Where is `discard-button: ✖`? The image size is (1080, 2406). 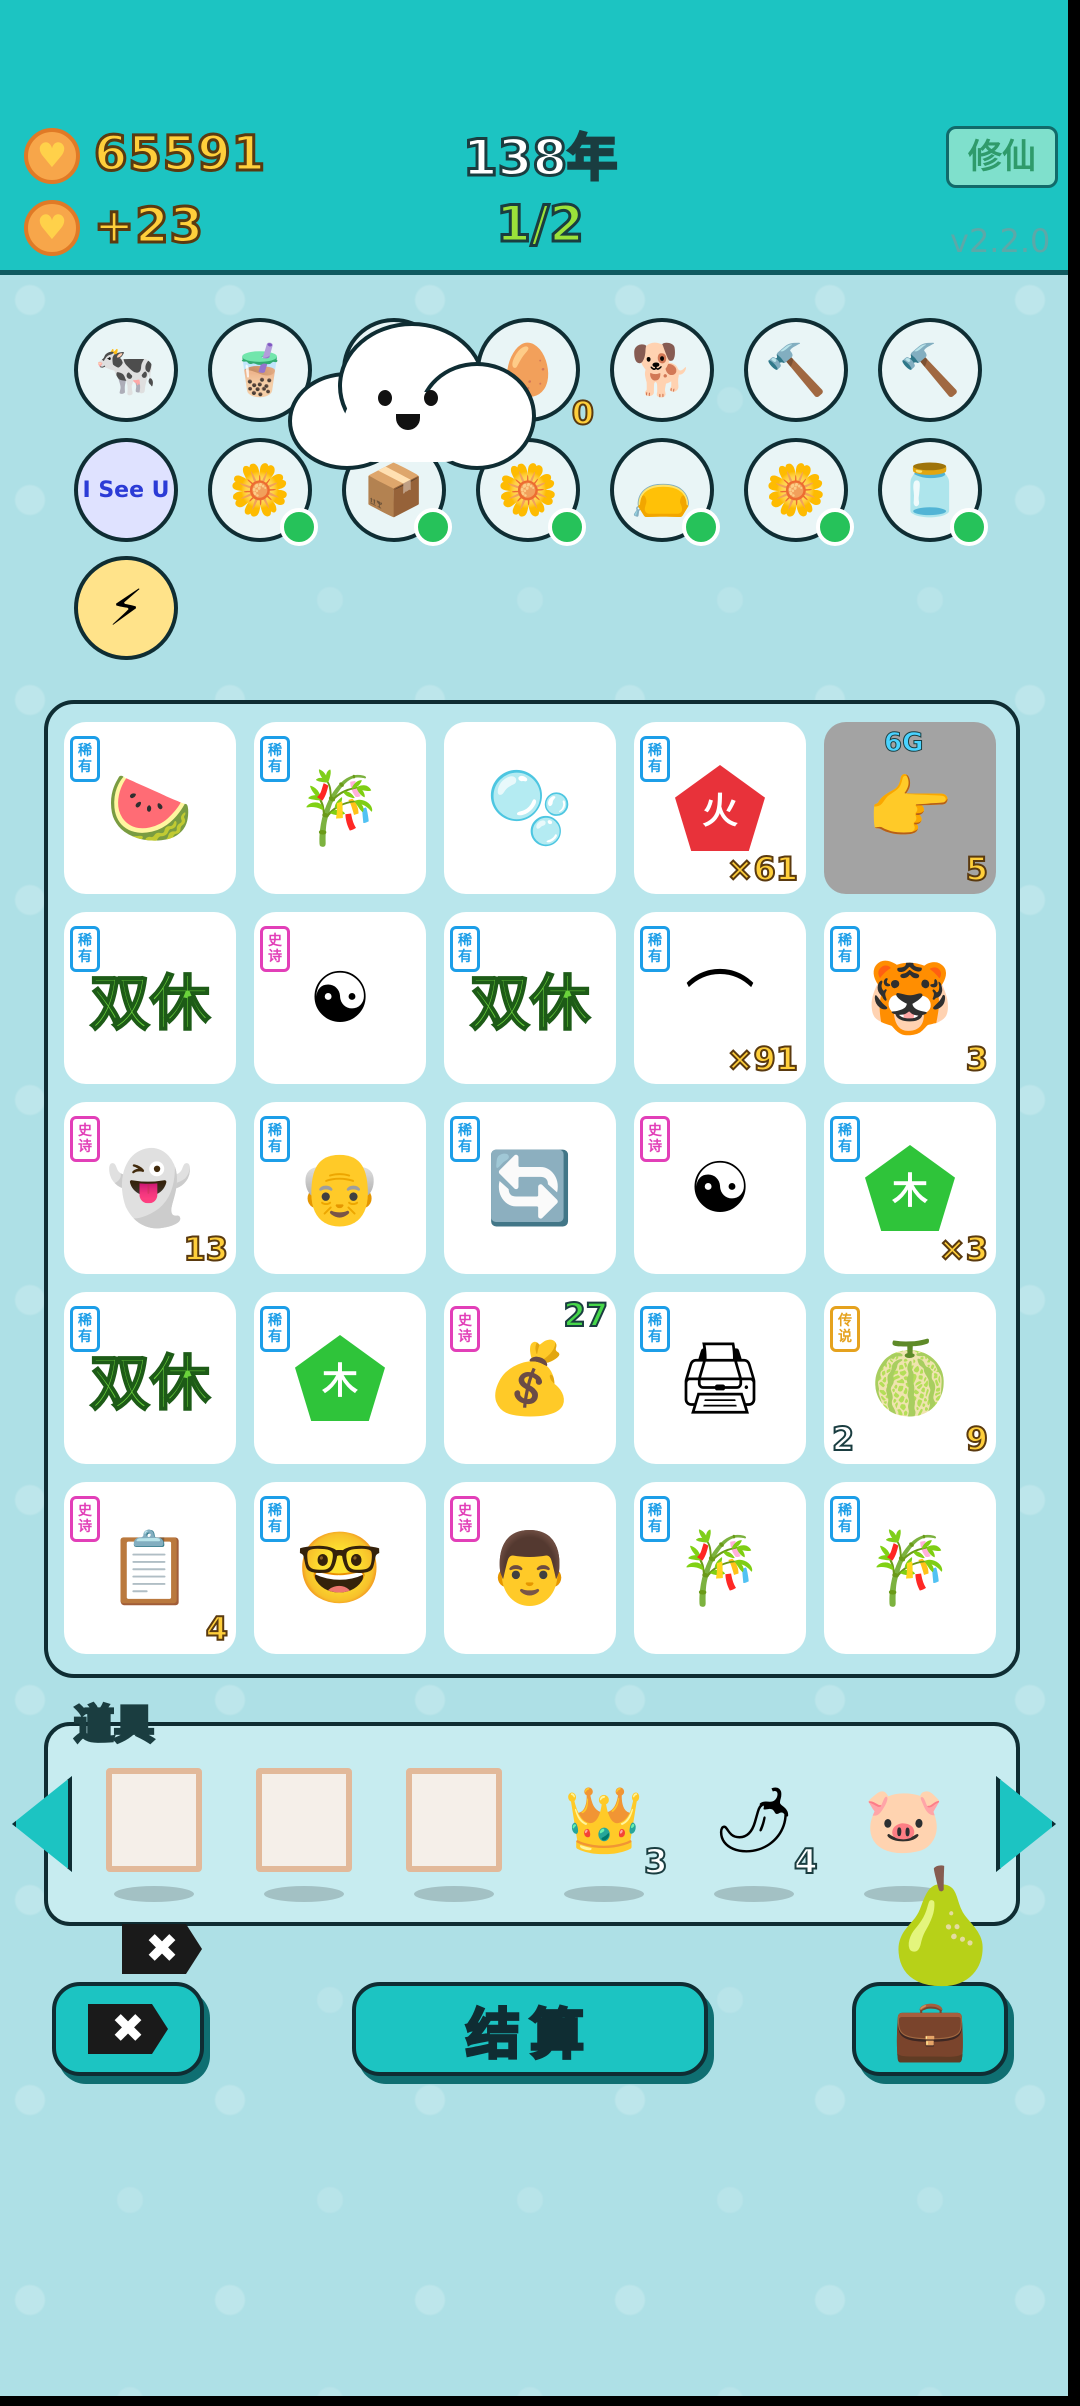 discard-button: ✖ is located at coordinates (128, 2029).